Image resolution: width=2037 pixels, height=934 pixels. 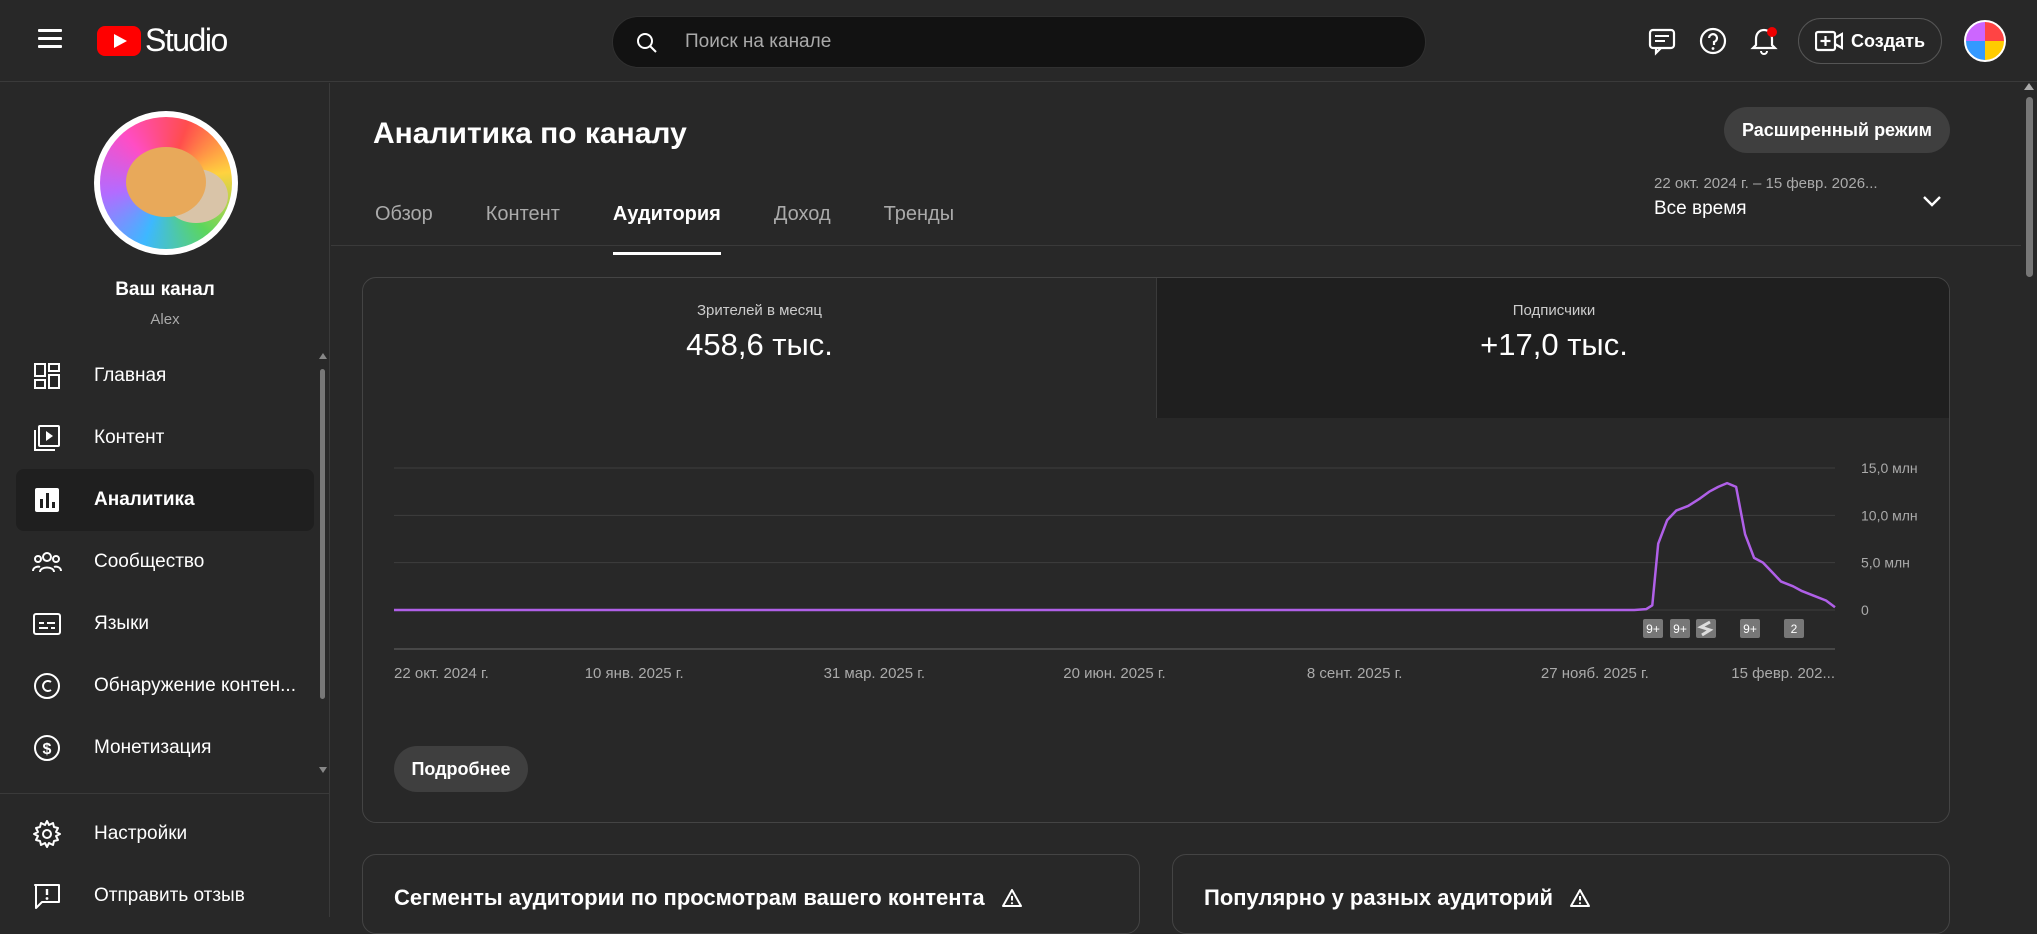 What do you see at coordinates (1554, 310) in the screenshot?
I see `metric-label: Подписчики` at bounding box center [1554, 310].